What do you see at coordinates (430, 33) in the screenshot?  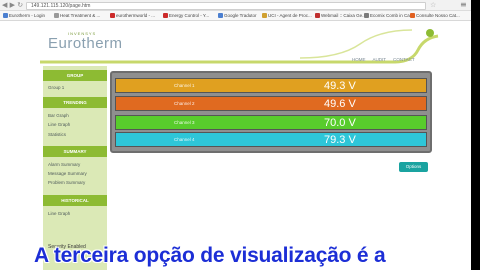 I see `logo-dot-icon` at bounding box center [430, 33].